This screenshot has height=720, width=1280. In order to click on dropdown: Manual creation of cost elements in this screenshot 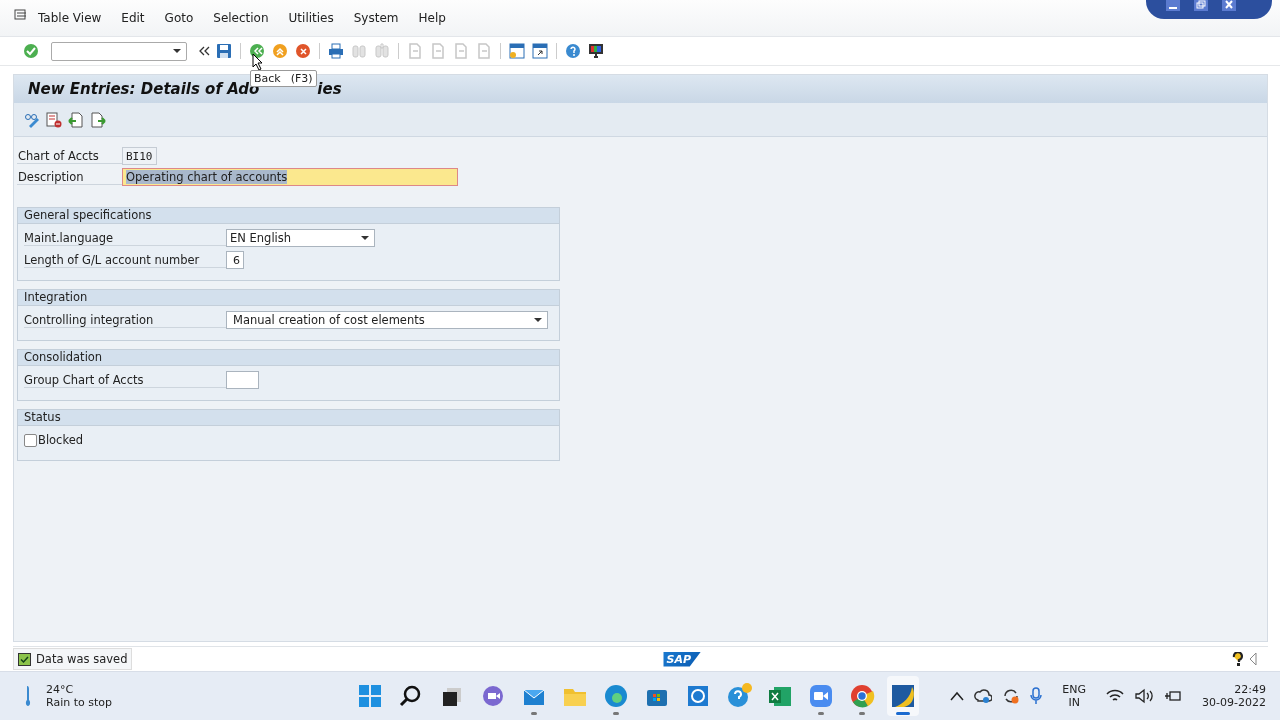, I will do `click(387, 320)`.